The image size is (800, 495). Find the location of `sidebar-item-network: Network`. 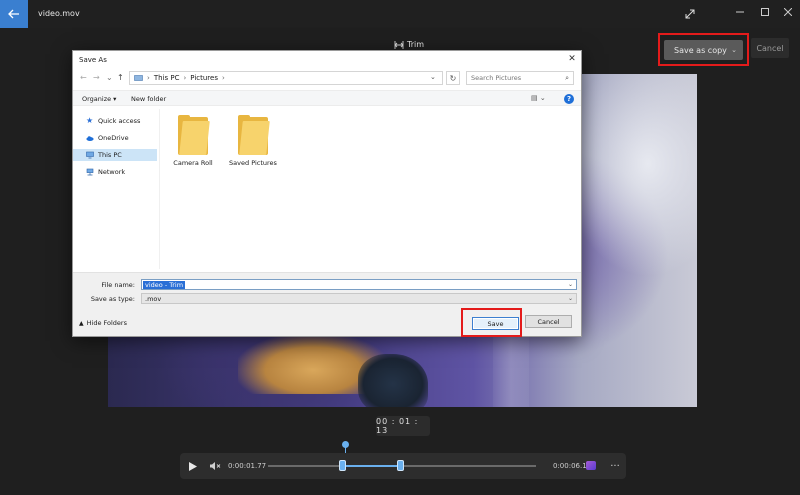

sidebar-item-network: Network is located at coordinates (115, 172).